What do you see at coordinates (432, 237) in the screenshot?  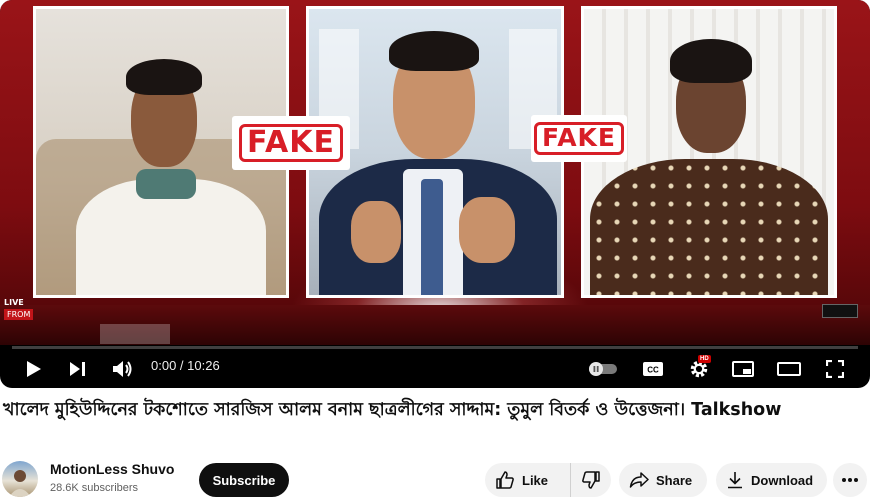 I see `person-tie` at bounding box center [432, 237].